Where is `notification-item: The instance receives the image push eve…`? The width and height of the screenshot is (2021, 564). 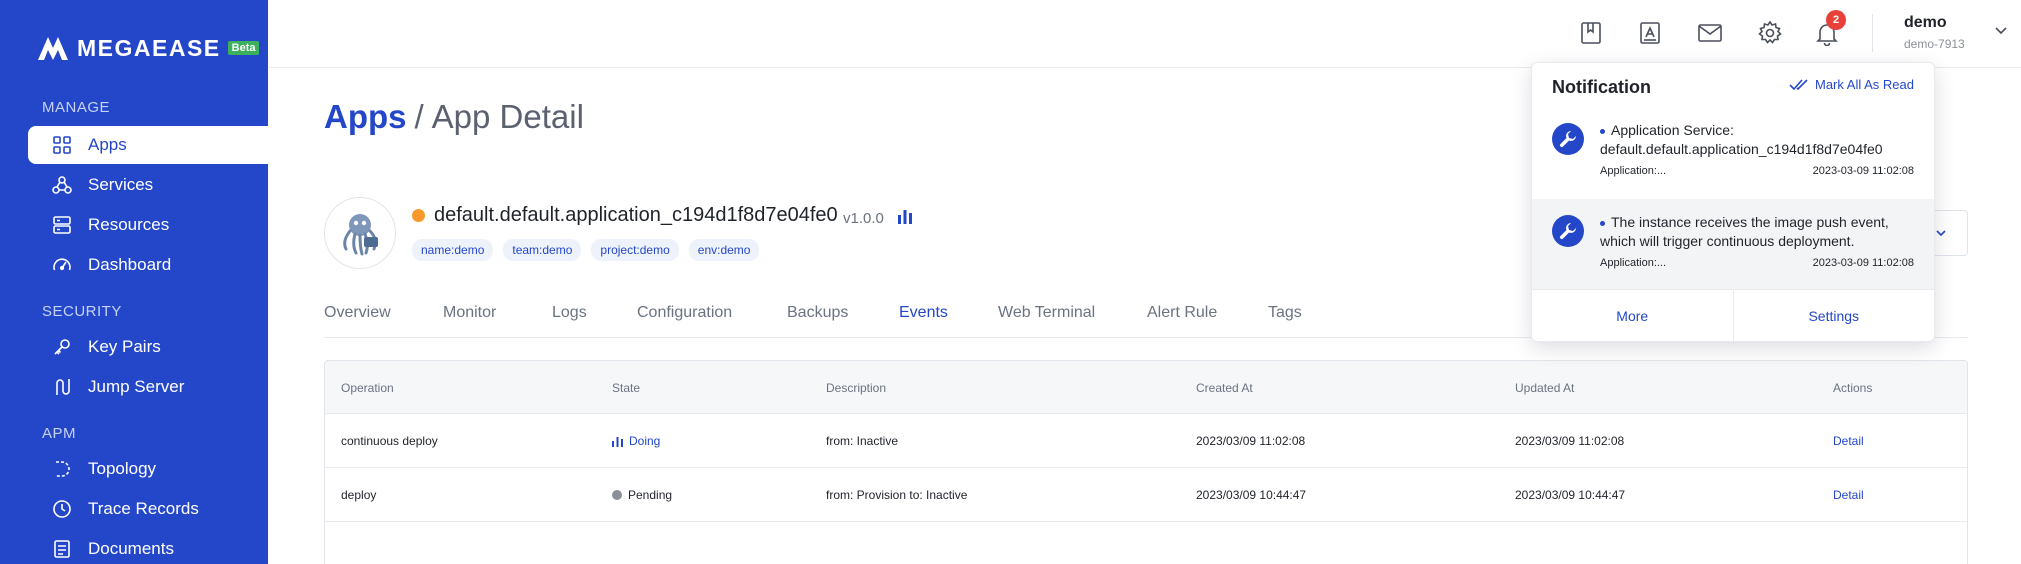 notification-item: The instance receives the image push eve… is located at coordinates (1733, 244).